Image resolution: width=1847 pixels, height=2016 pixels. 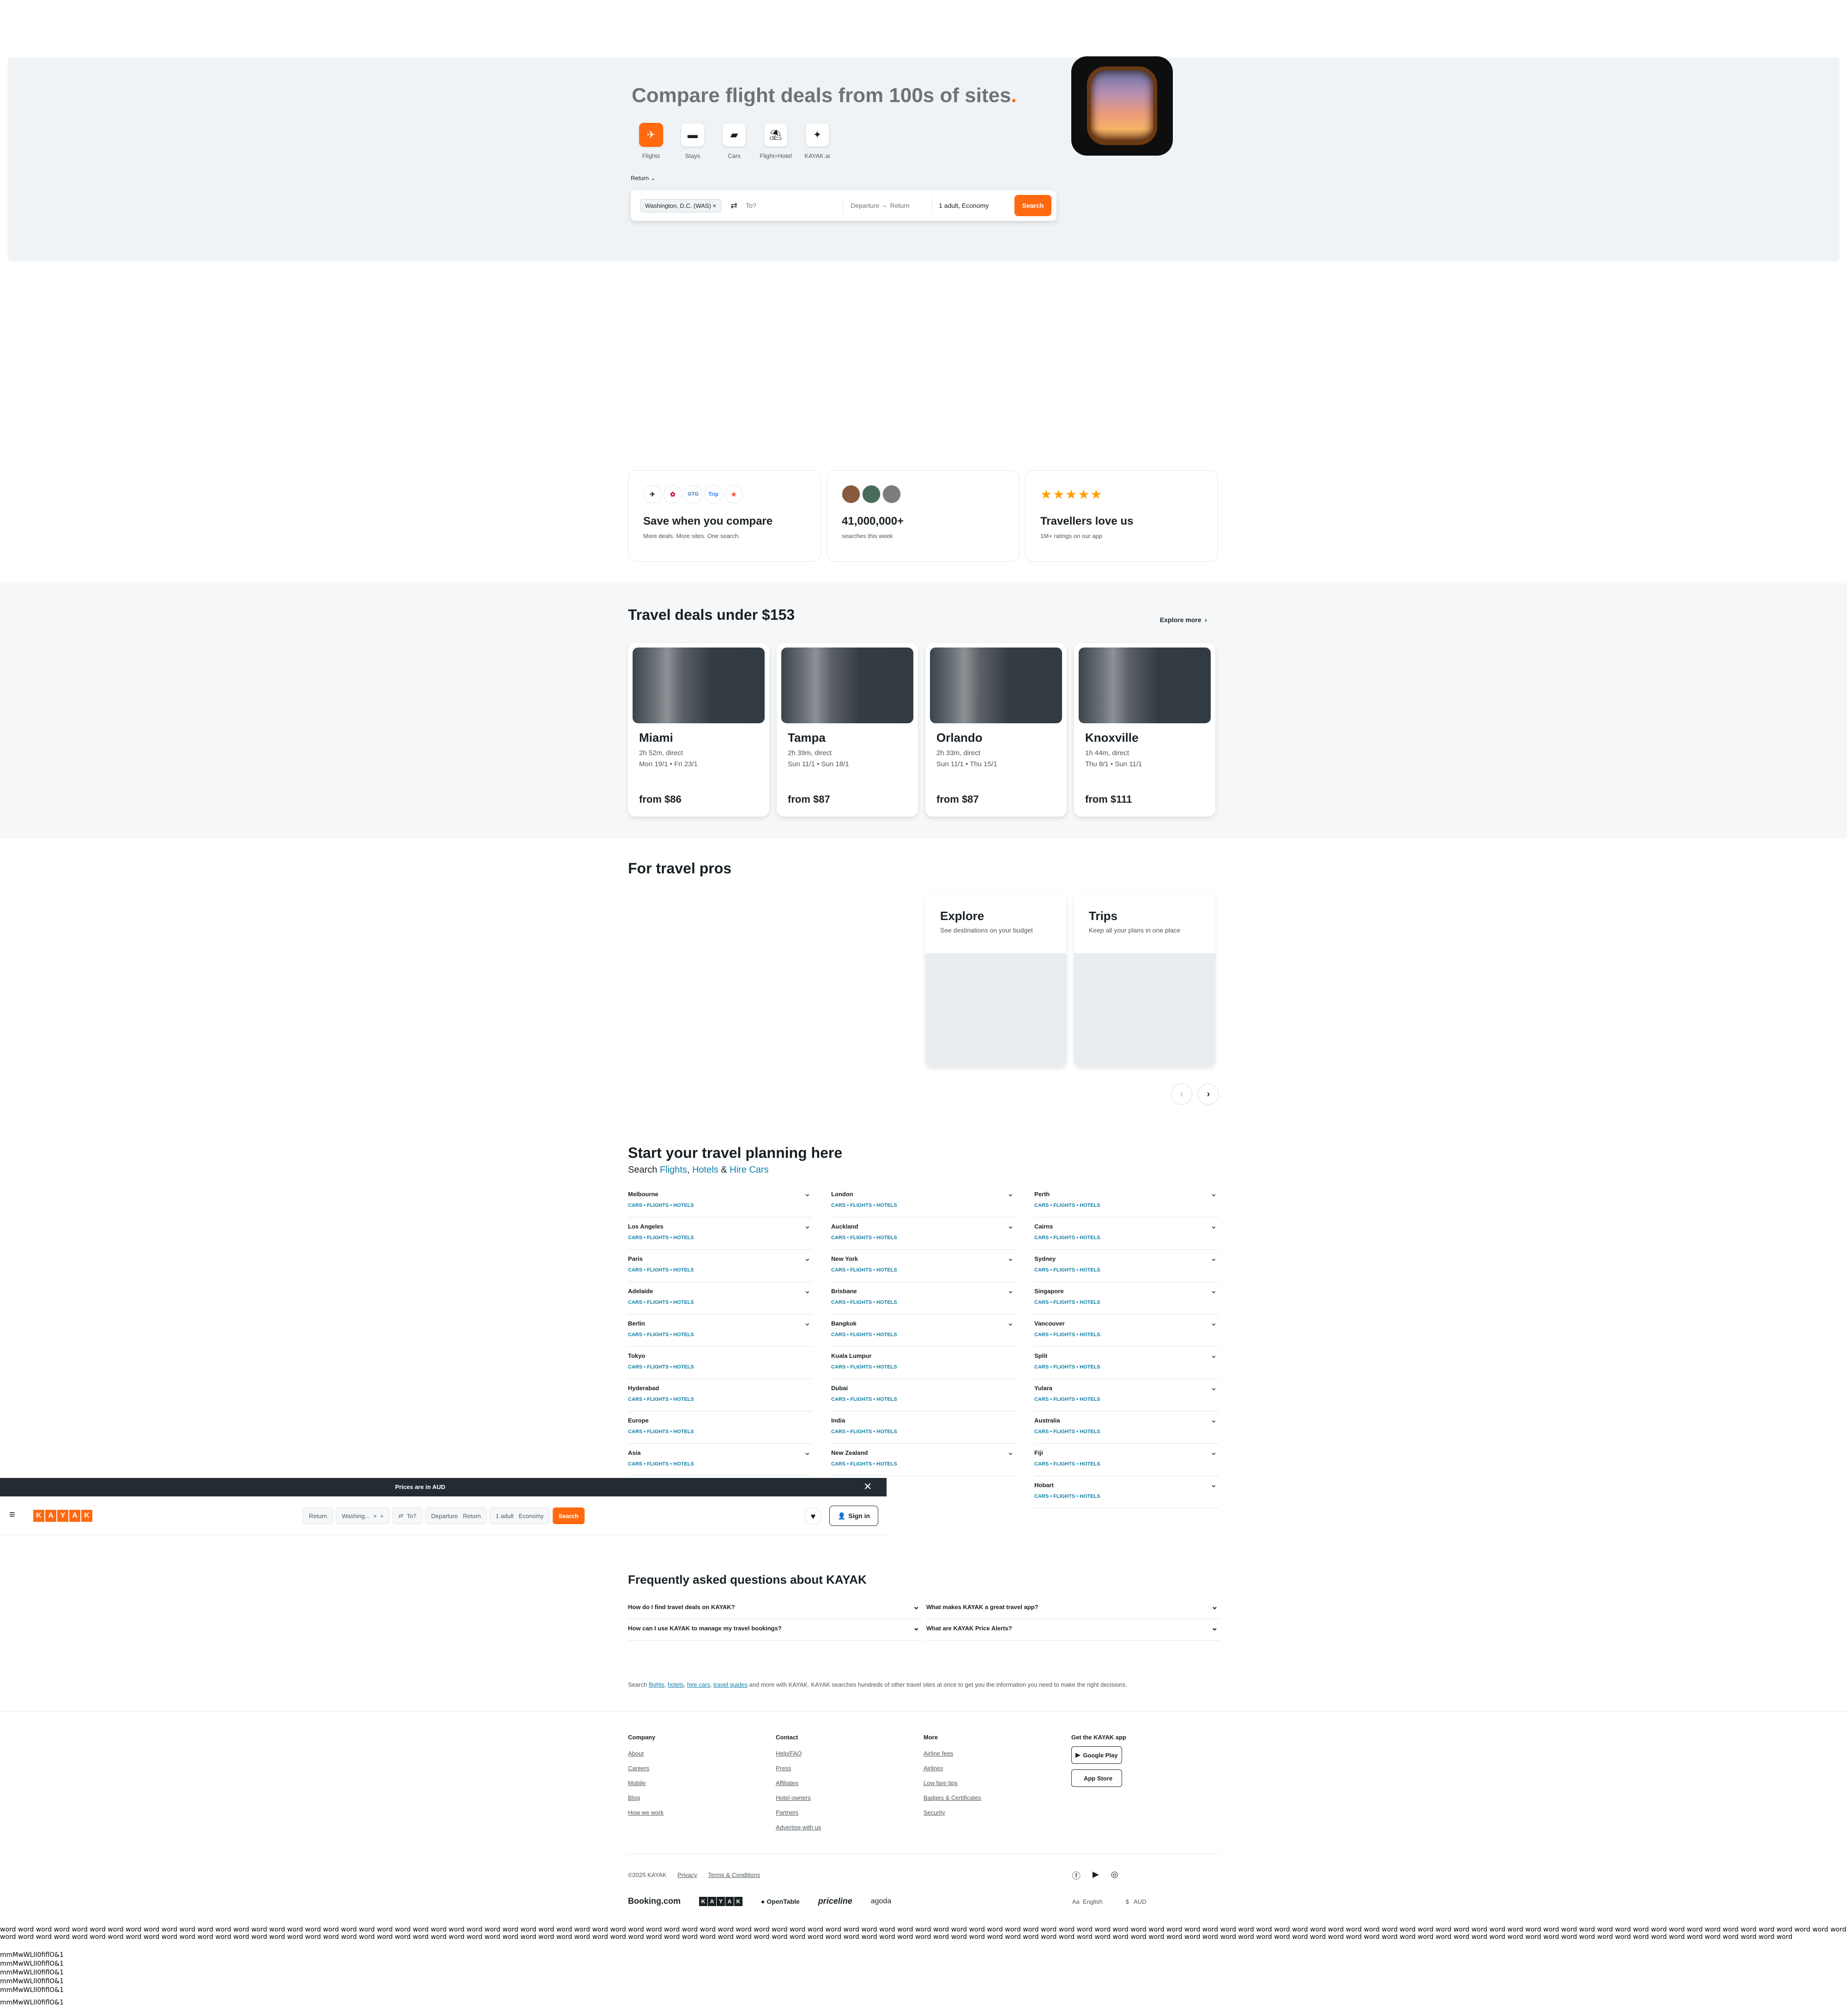 What do you see at coordinates (1126, 1331) in the screenshot?
I see `destination-item: Vancouver CARS • FLIGHTS • HOTELS ⌄` at bounding box center [1126, 1331].